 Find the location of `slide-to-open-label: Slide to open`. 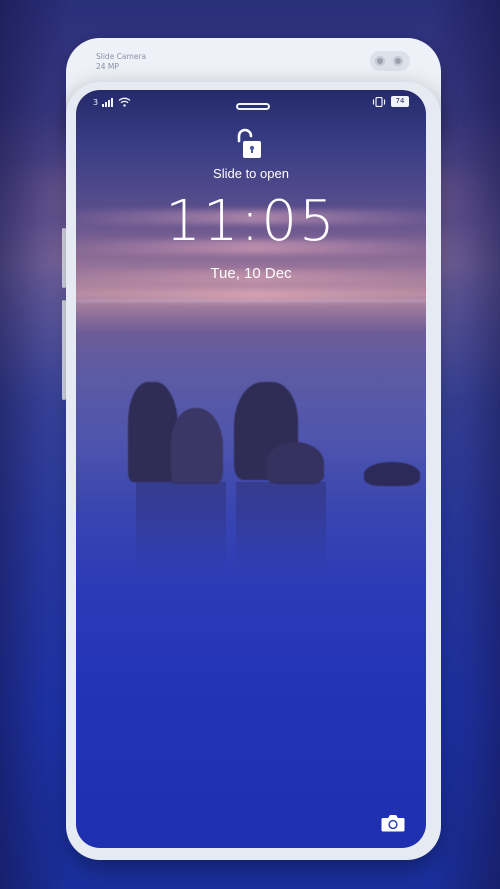

slide-to-open-label: Slide to open is located at coordinates (251, 173).